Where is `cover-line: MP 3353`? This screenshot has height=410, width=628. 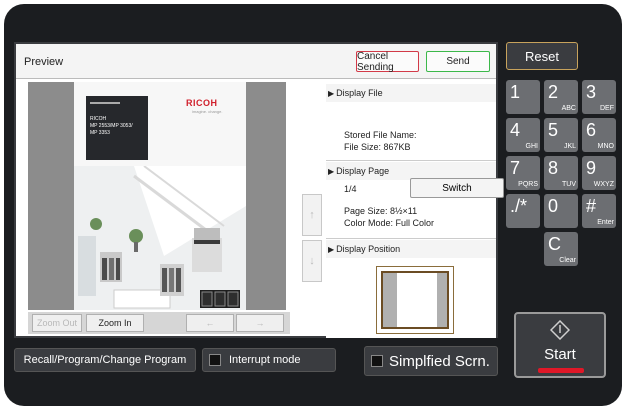
cover-line: MP 3353 is located at coordinates (100, 133).